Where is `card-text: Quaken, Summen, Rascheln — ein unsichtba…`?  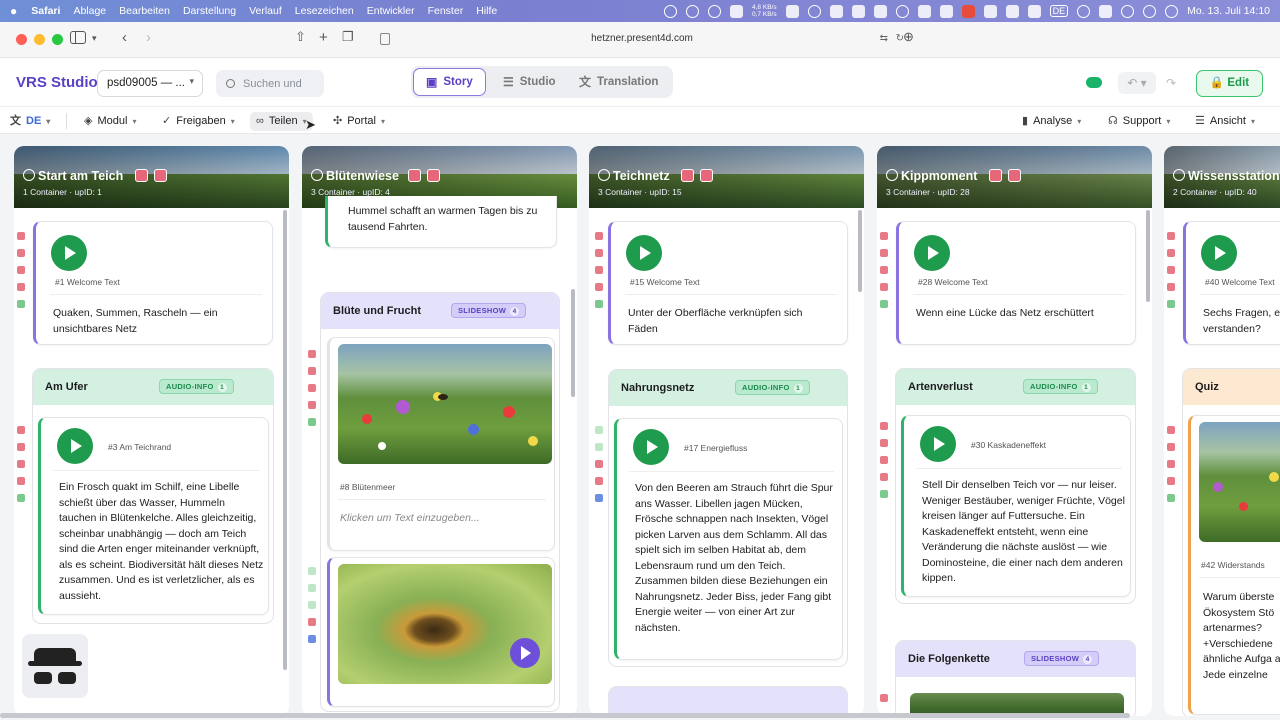 card-text: Quaken, Summen, Rascheln — ein unsichtba… is located at coordinates (160, 321).